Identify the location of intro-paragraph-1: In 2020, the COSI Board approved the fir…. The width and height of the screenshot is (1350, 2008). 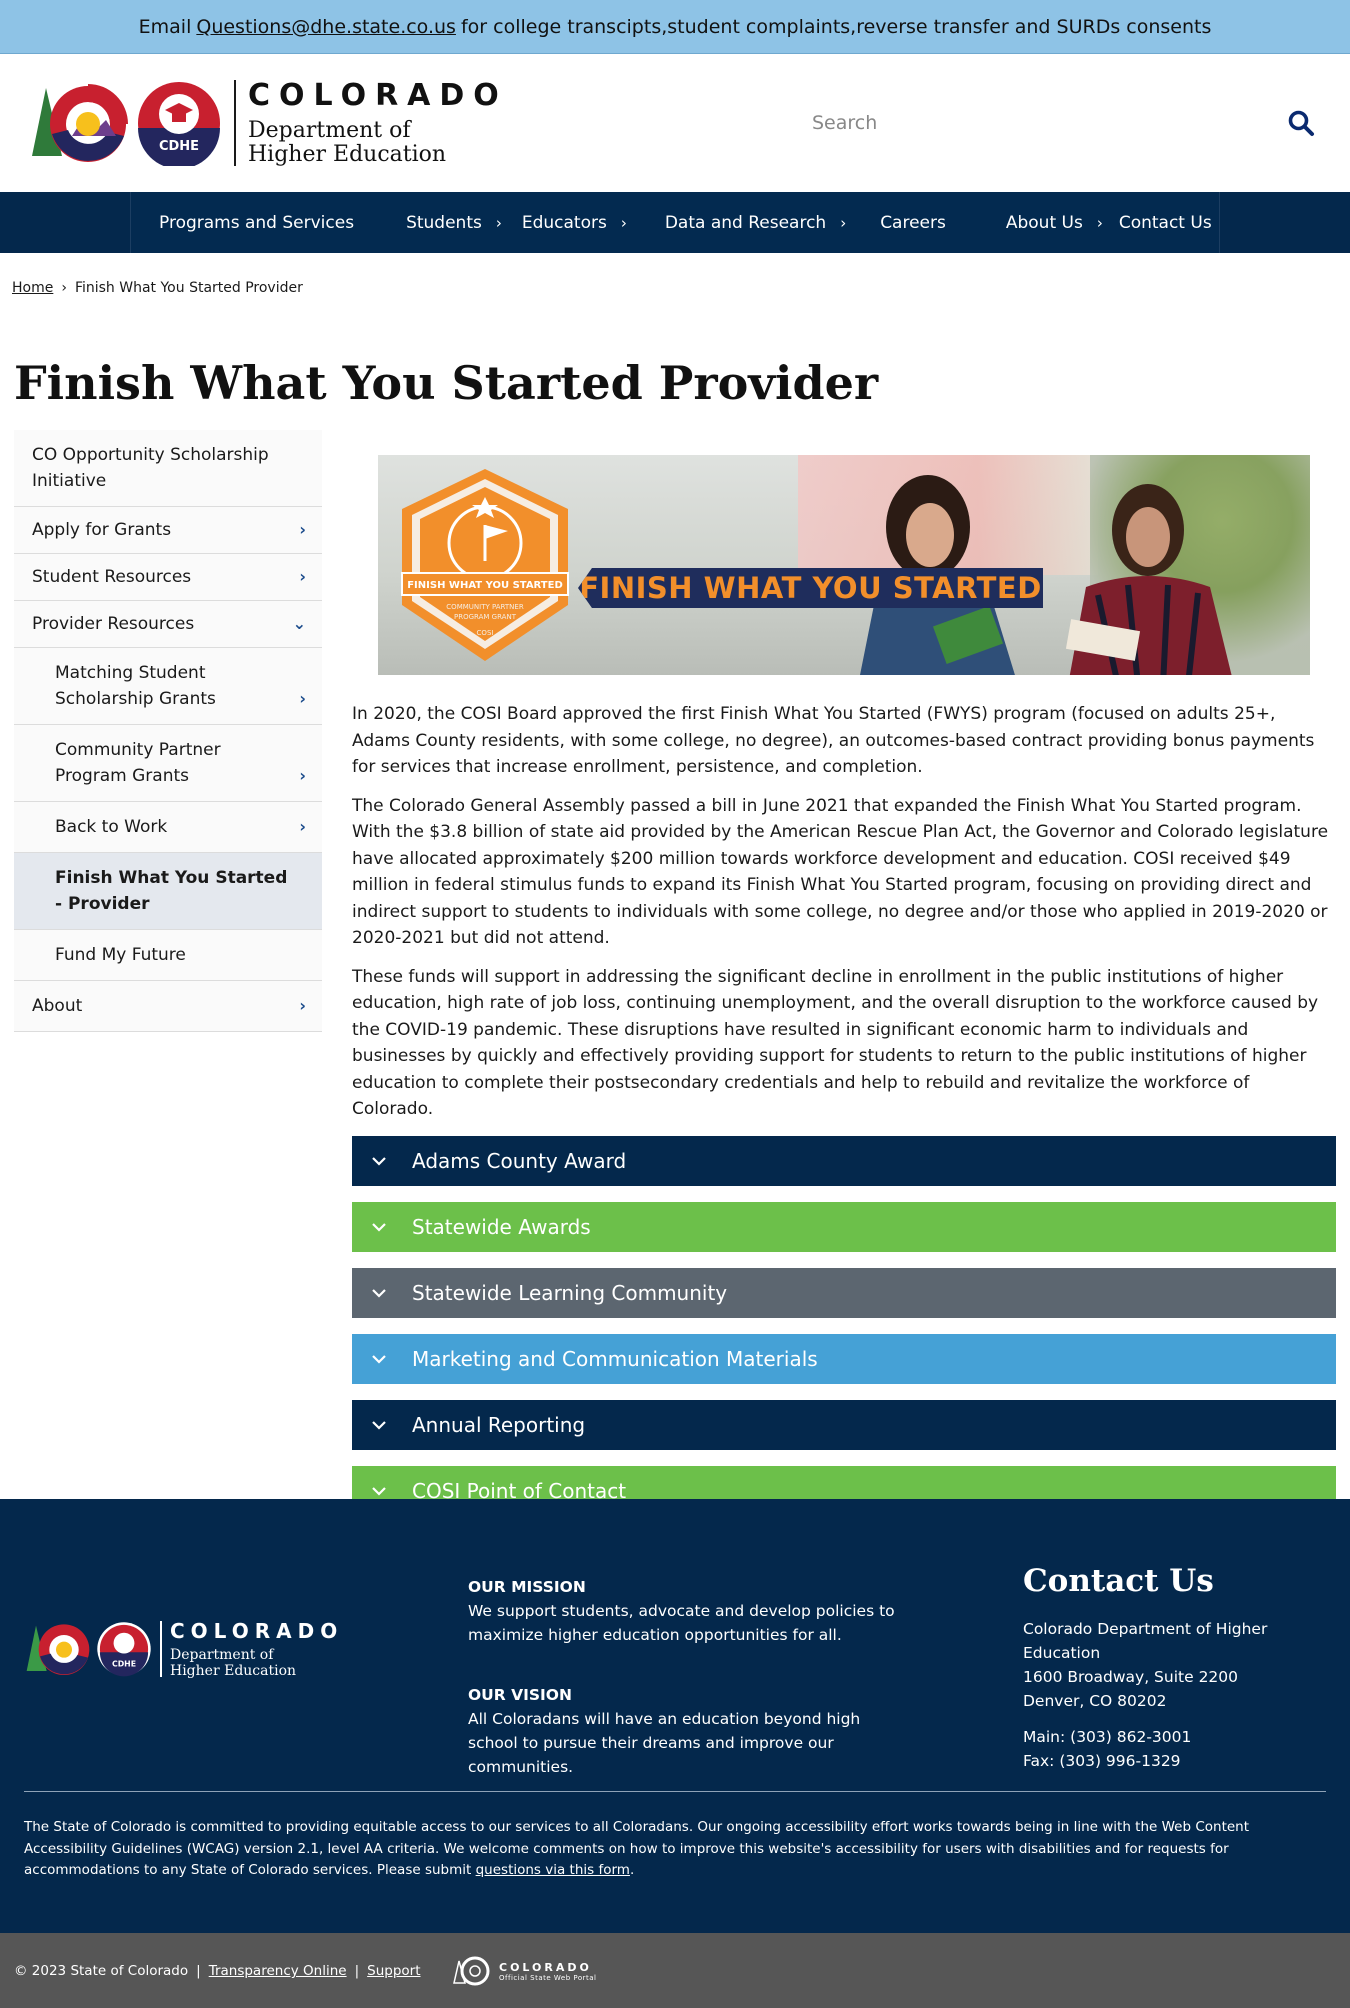
(833, 740).